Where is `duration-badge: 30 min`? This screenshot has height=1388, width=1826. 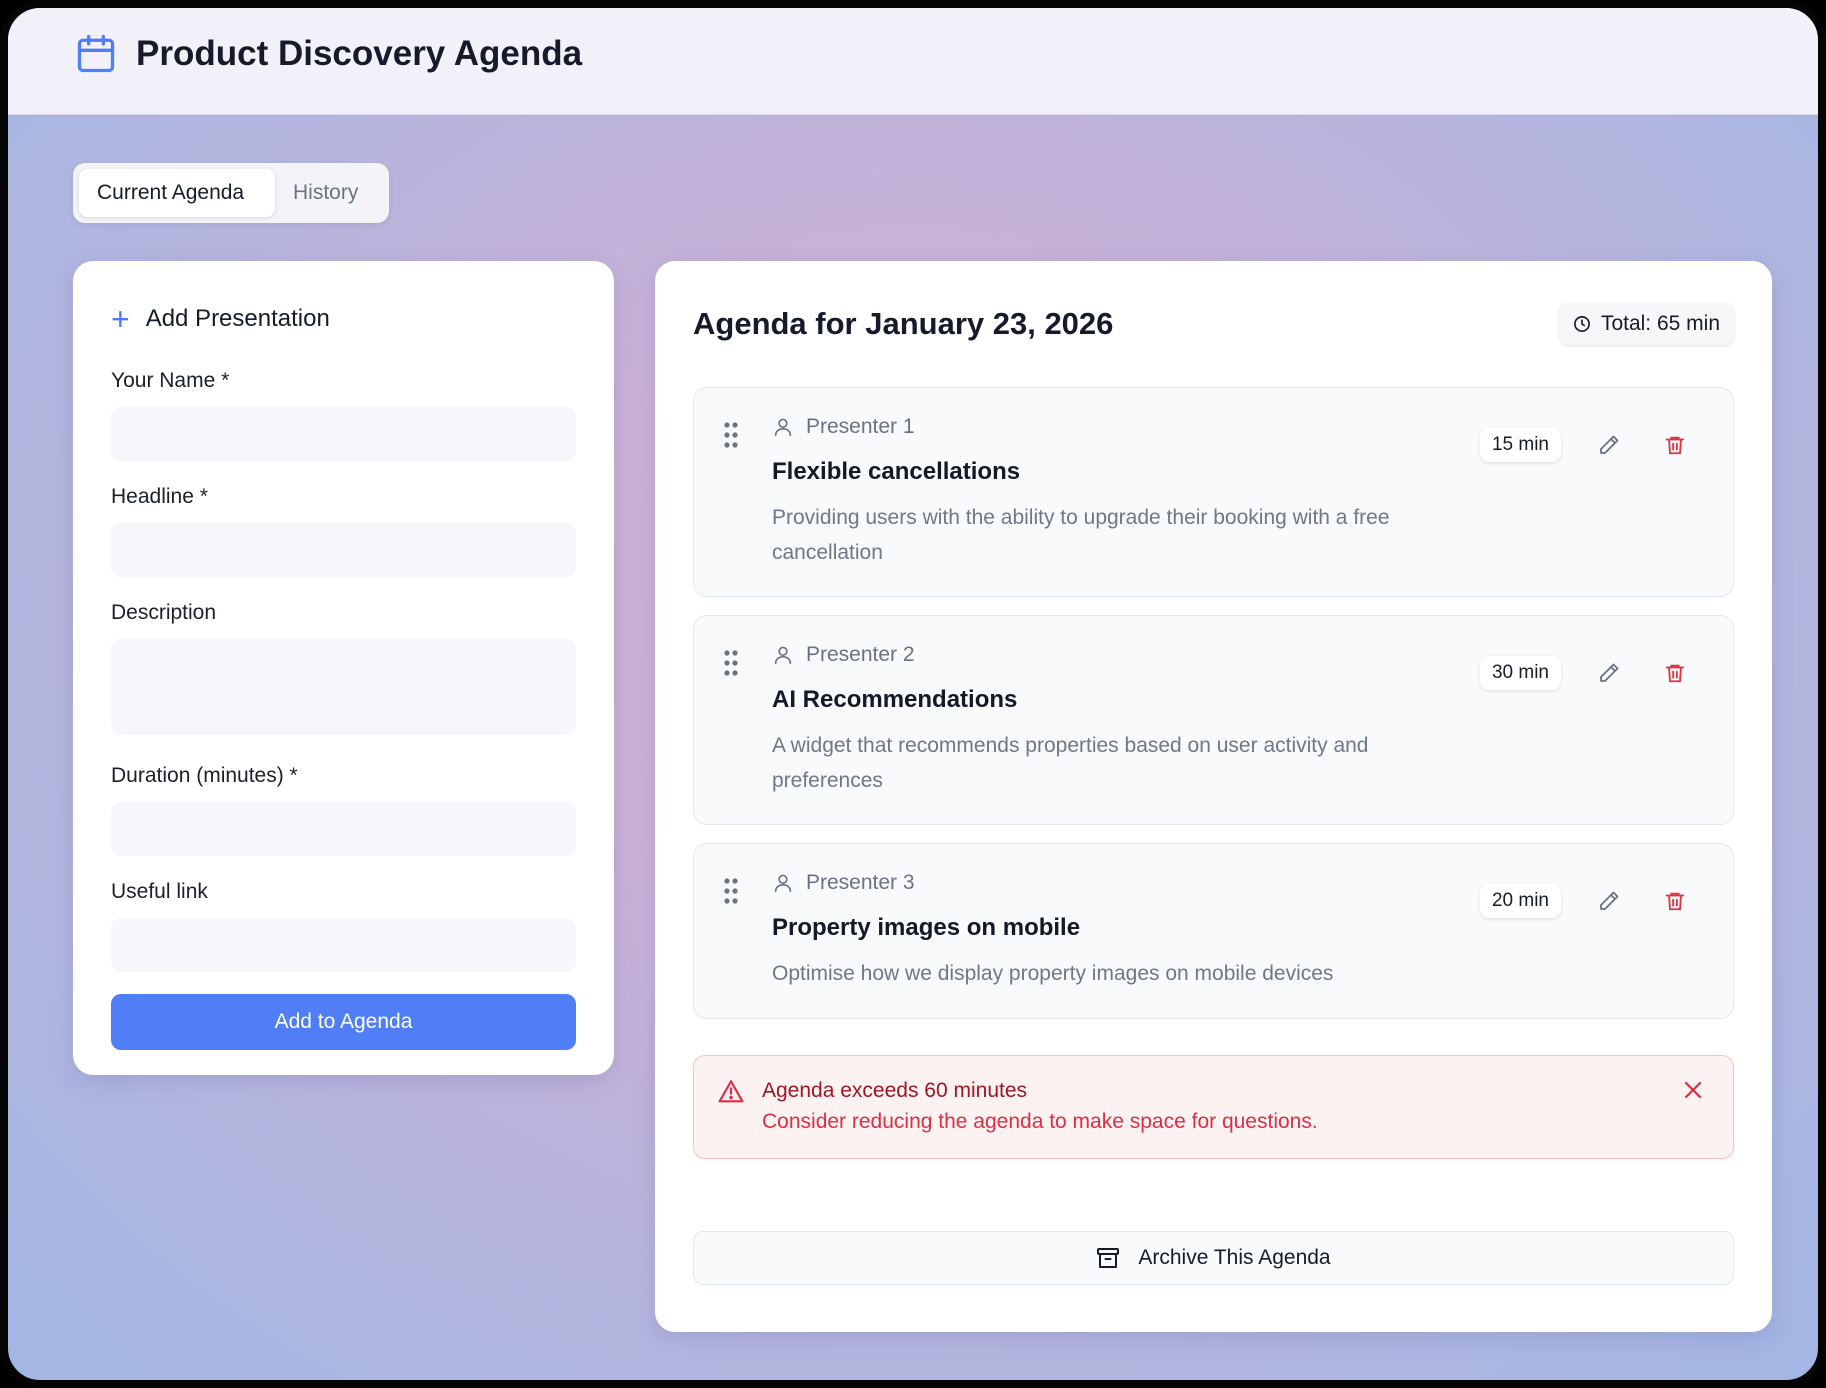
duration-badge: 30 min is located at coordinates (1520, 673).